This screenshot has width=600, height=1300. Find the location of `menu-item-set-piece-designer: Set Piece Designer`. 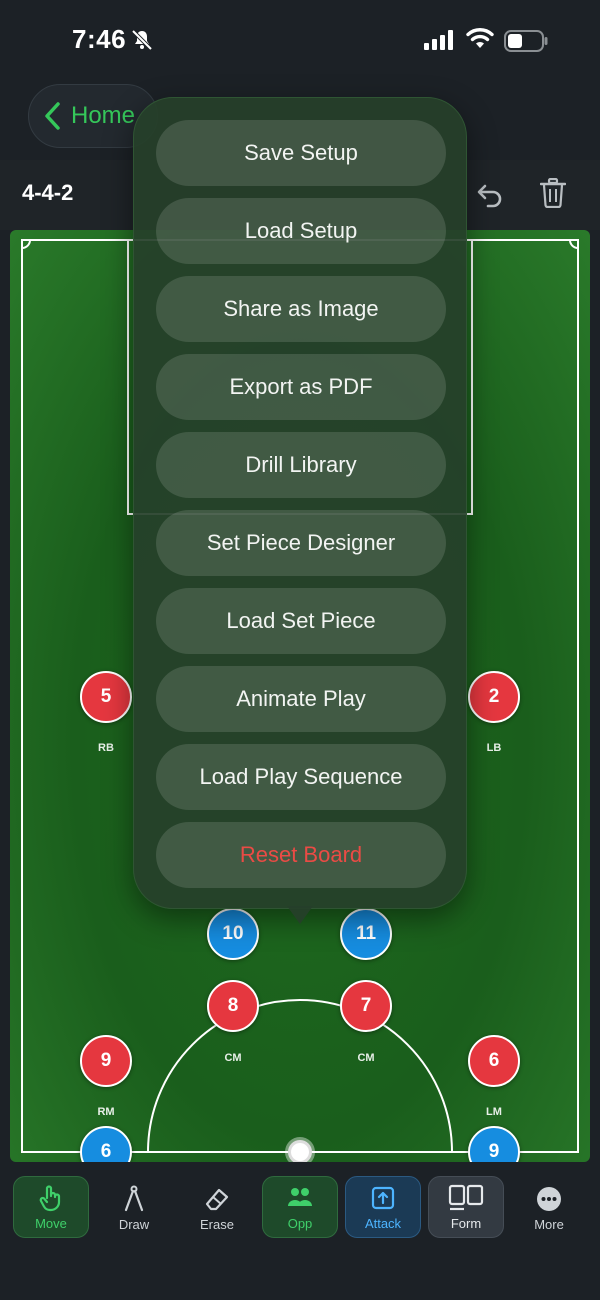

menu-item-set-piece-designer: Set Piece Designer is located at coordinates (301, 543).